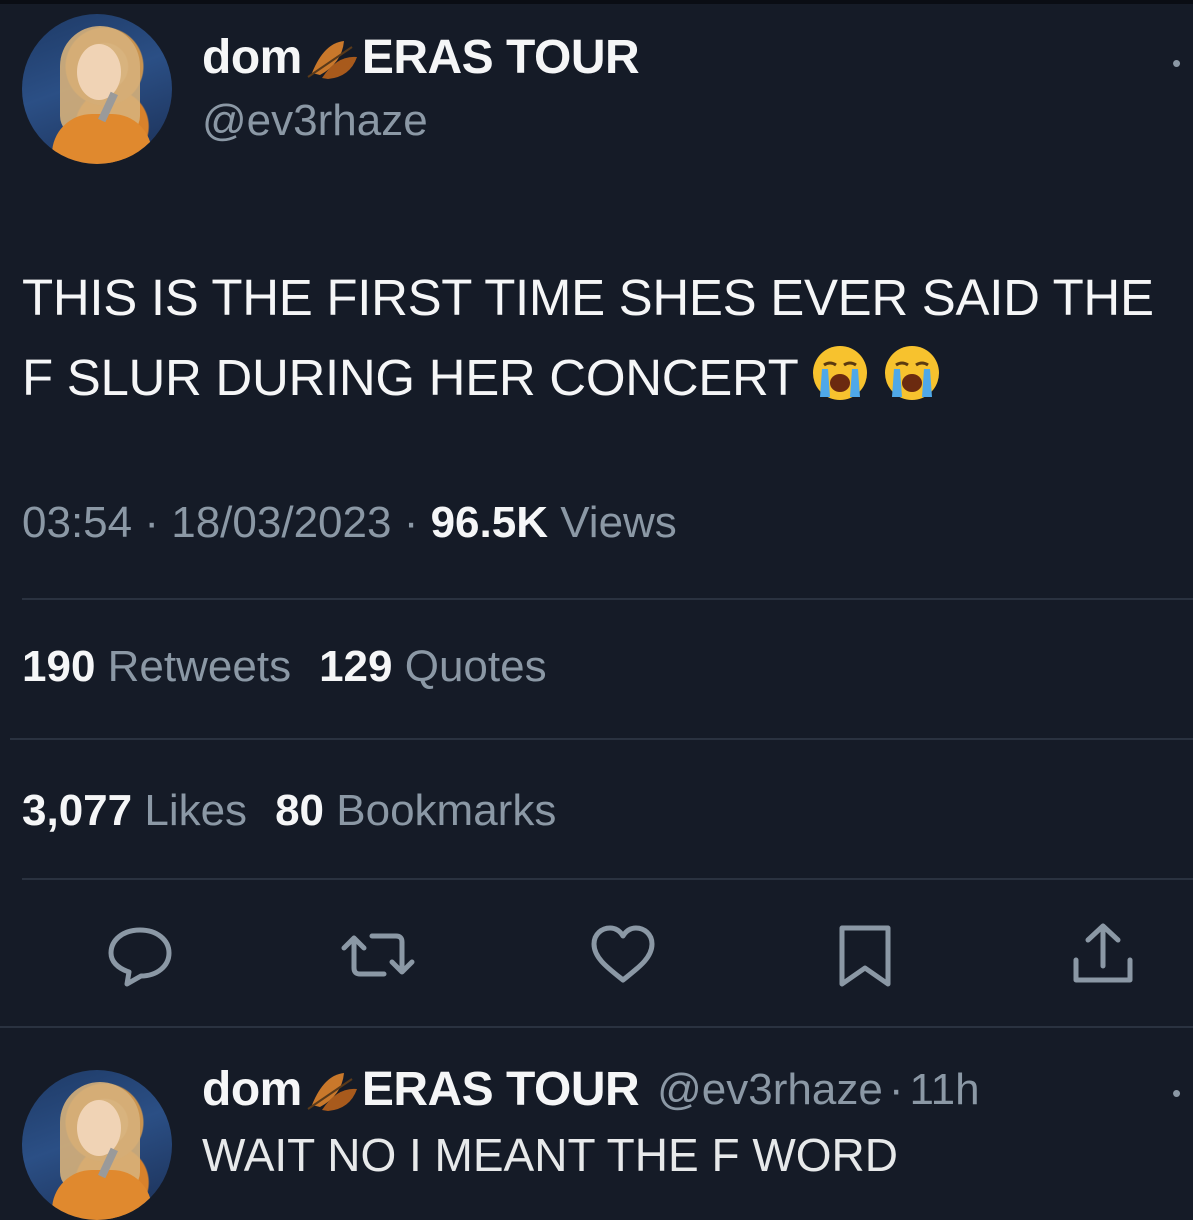 The height and width of the screenshot is (1220, 1193). I want to click on avatar, so click(97, 89).